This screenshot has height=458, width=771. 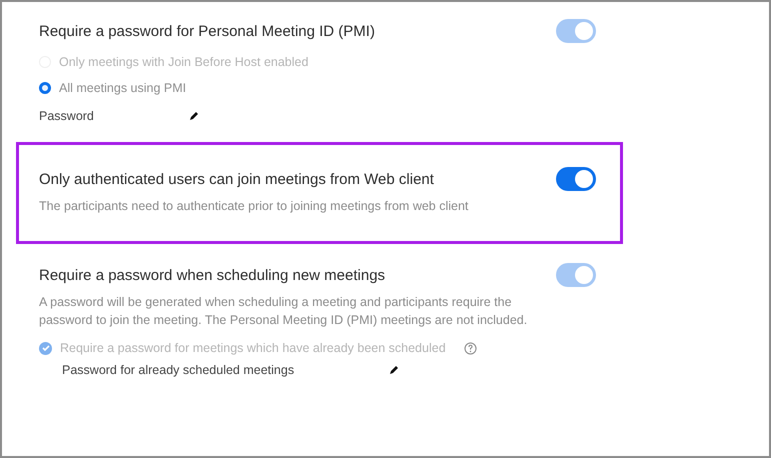 What do you see at coordinates (46, 348) in the screenshot?
I see `check-icon` at bounding box center [46, 348].